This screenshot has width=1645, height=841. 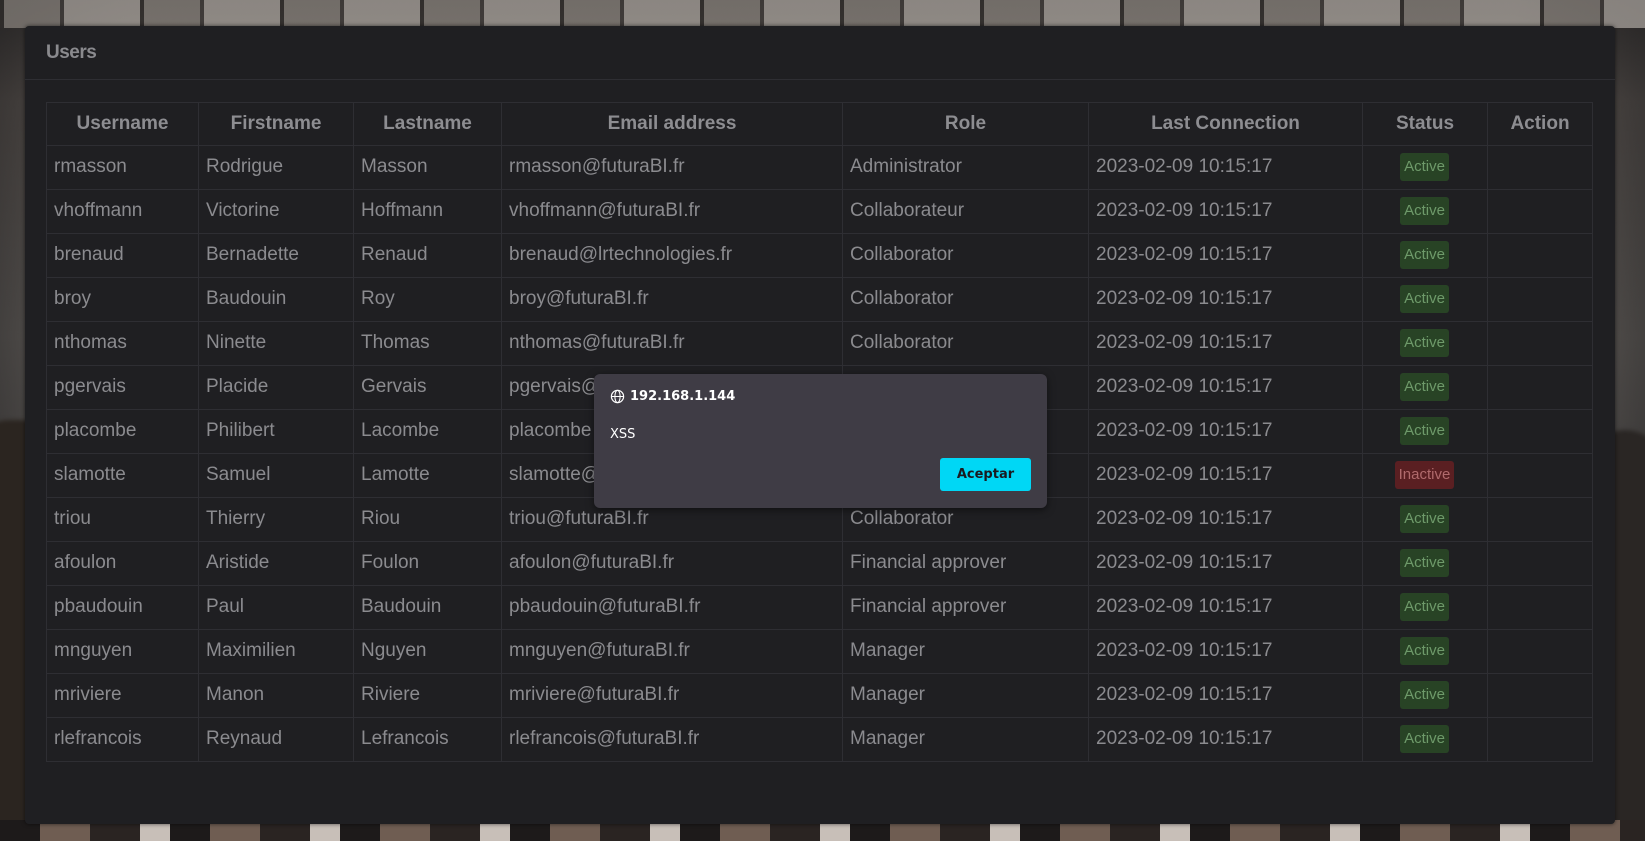 I want to click on column-header-action: Action, so click(x=1540, y=124).